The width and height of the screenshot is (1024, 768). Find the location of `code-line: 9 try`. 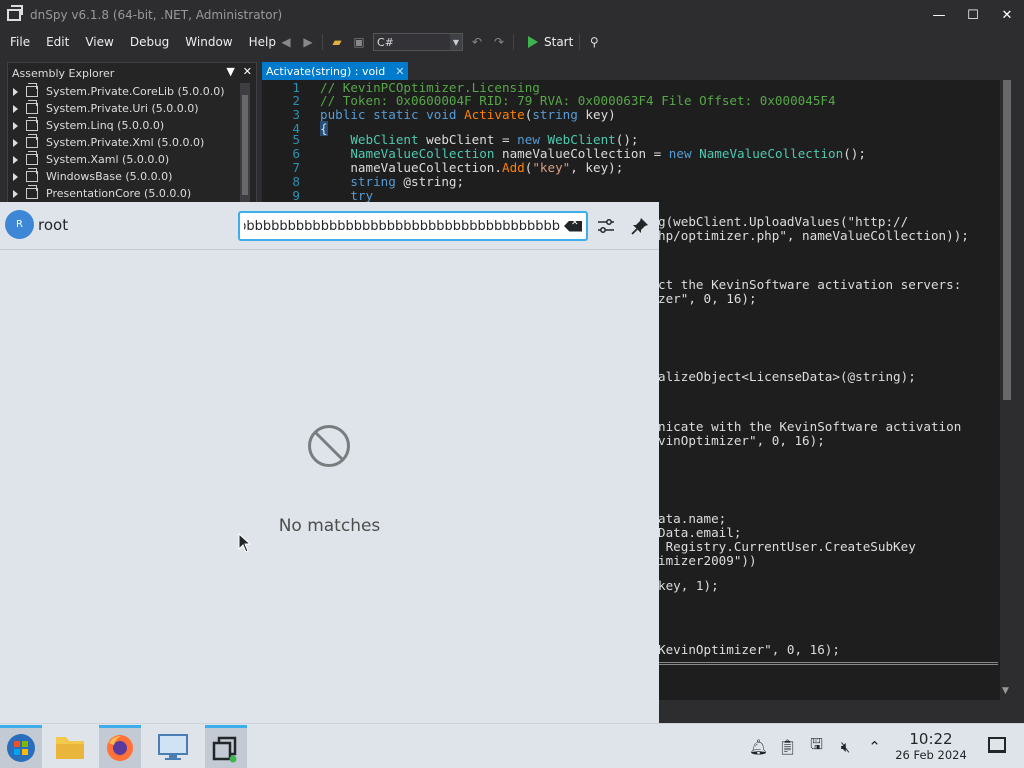

code-line: 9 try is located at coordinates (317, 196).